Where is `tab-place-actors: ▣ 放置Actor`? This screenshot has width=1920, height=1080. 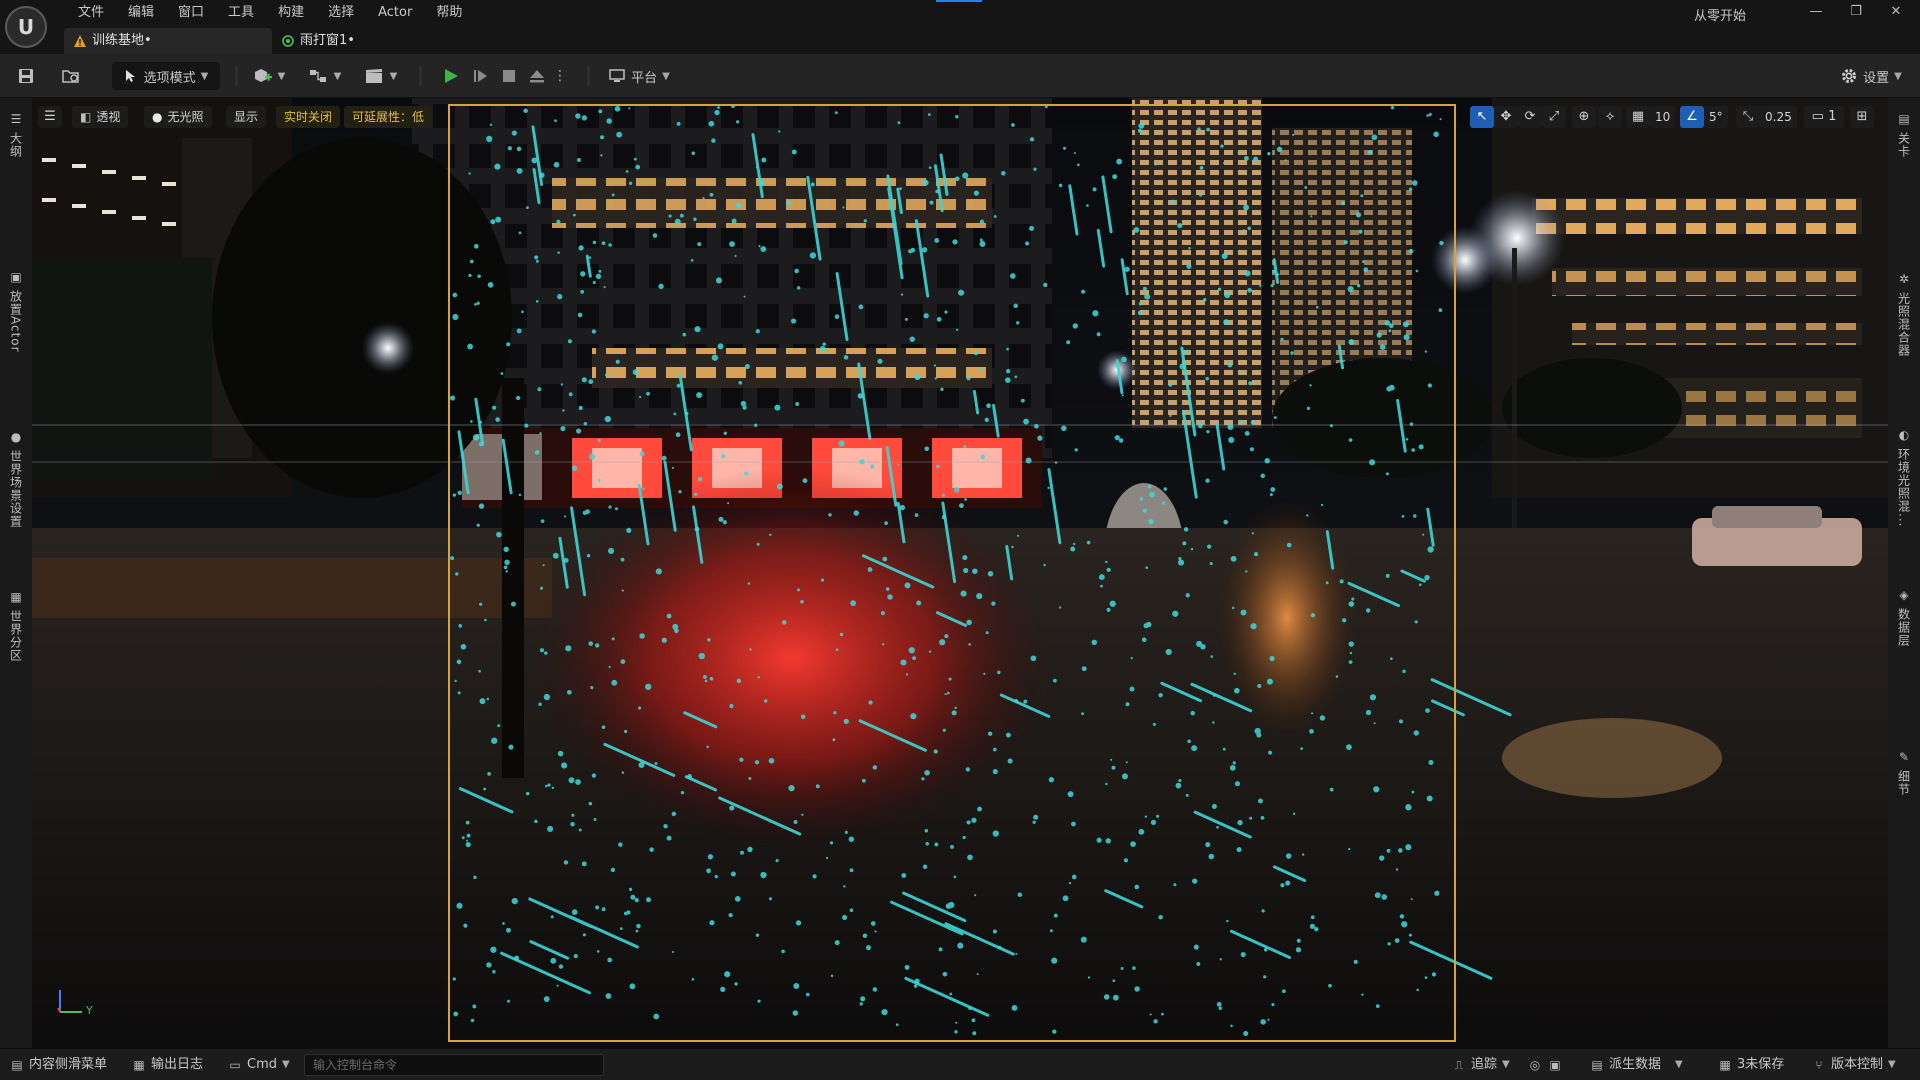
tab-place-actors: ▣ 放置Actor is located at coordinates (16, 311).